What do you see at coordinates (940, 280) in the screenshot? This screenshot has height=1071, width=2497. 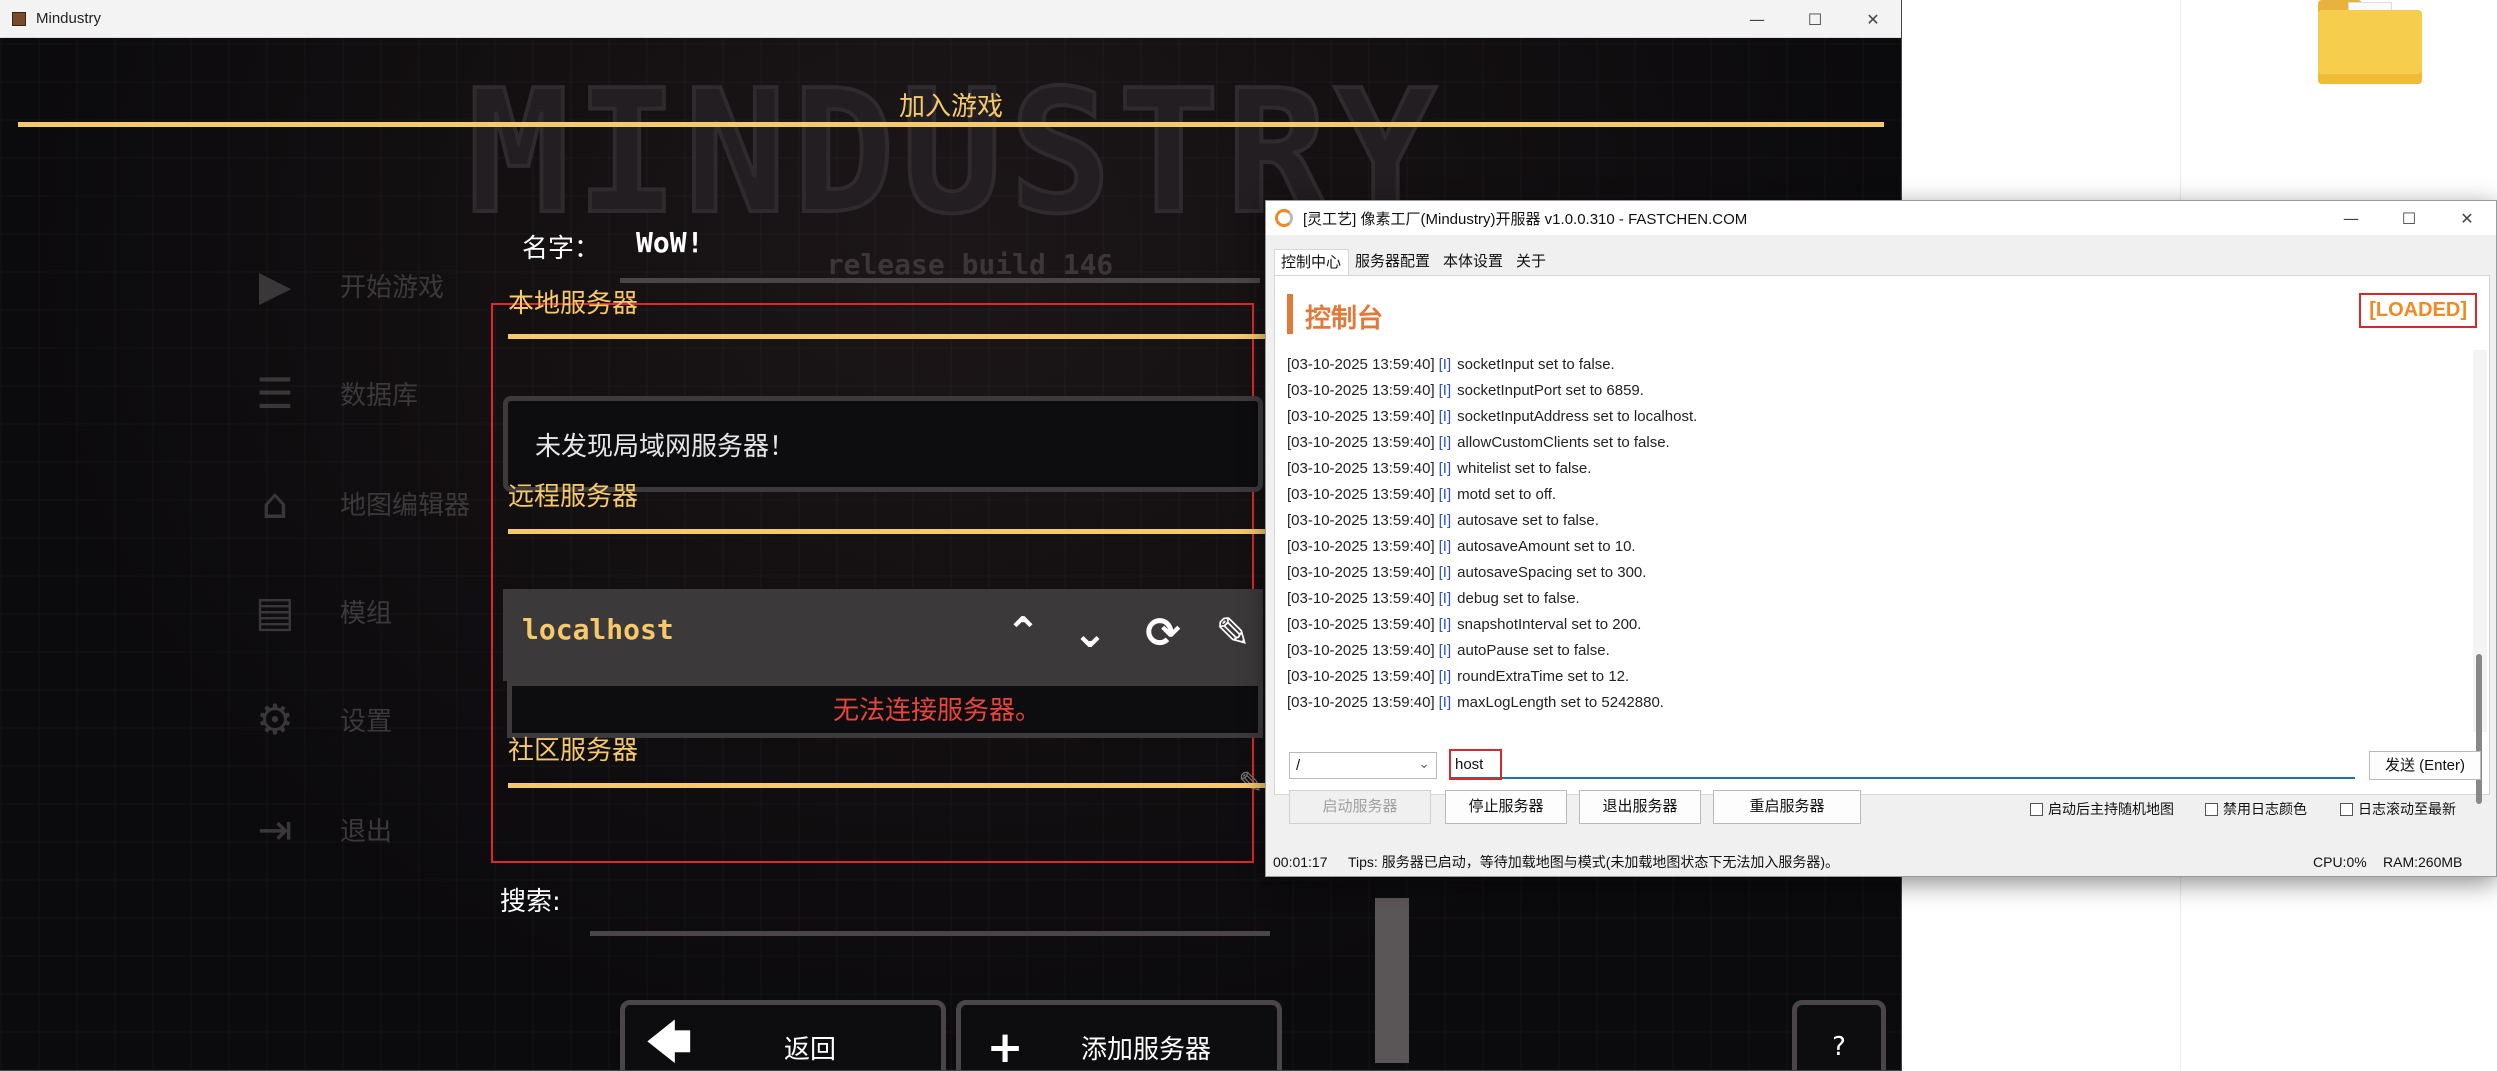 I see `name-underline` at bounding box center [940, 280].